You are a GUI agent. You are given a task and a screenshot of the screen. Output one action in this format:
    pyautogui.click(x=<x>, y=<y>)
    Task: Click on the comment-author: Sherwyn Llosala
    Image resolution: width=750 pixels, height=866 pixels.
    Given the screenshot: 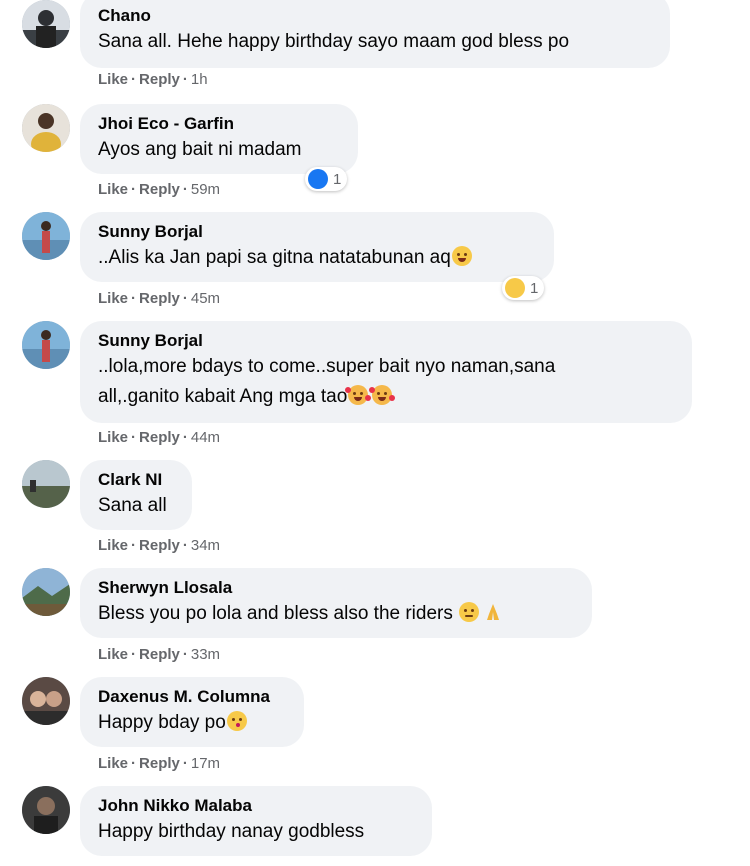 What is the action you would take?
    pyautogui.click(x=336, y=588)
    